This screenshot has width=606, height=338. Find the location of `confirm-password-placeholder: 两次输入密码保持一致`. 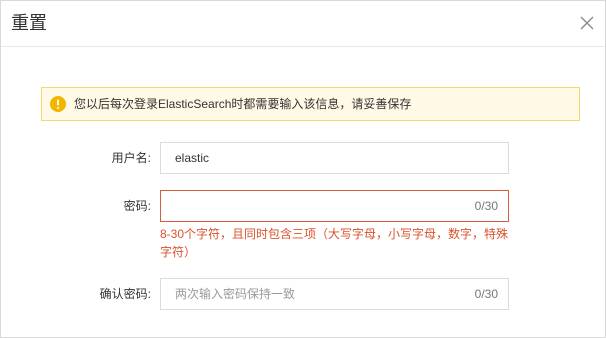

confirm-password-placeholder: 两次输入密码保持一致 is located at coordinates (235, 294).